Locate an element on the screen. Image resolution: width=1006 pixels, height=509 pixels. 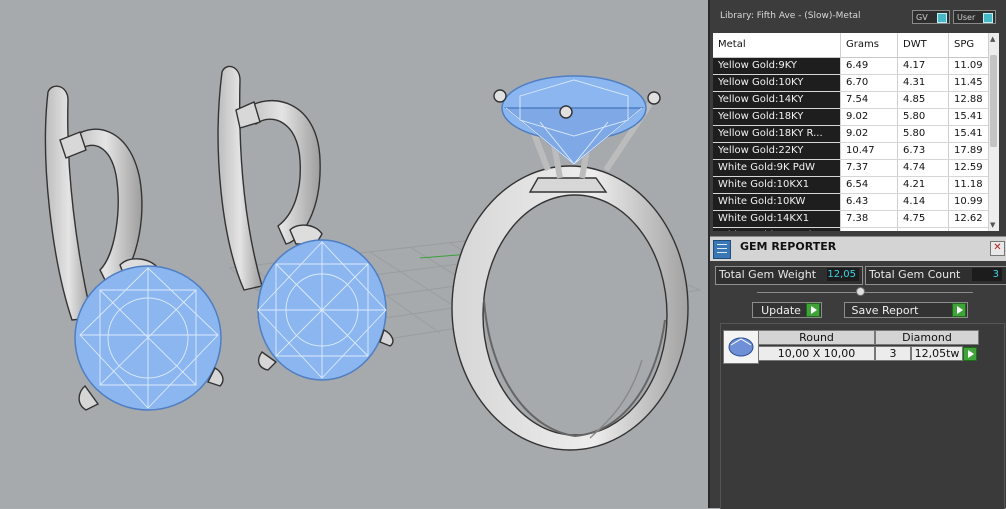
table-row: White Gold:14K PdW8.415.4114.37 is located at coordinates (856, 229).